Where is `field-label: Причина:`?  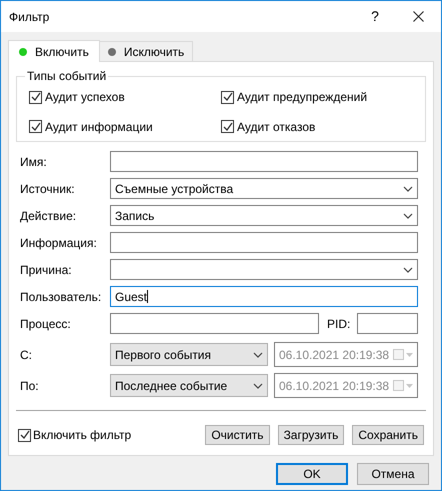 field-label: Причина: is located at coordinates (46, 270).